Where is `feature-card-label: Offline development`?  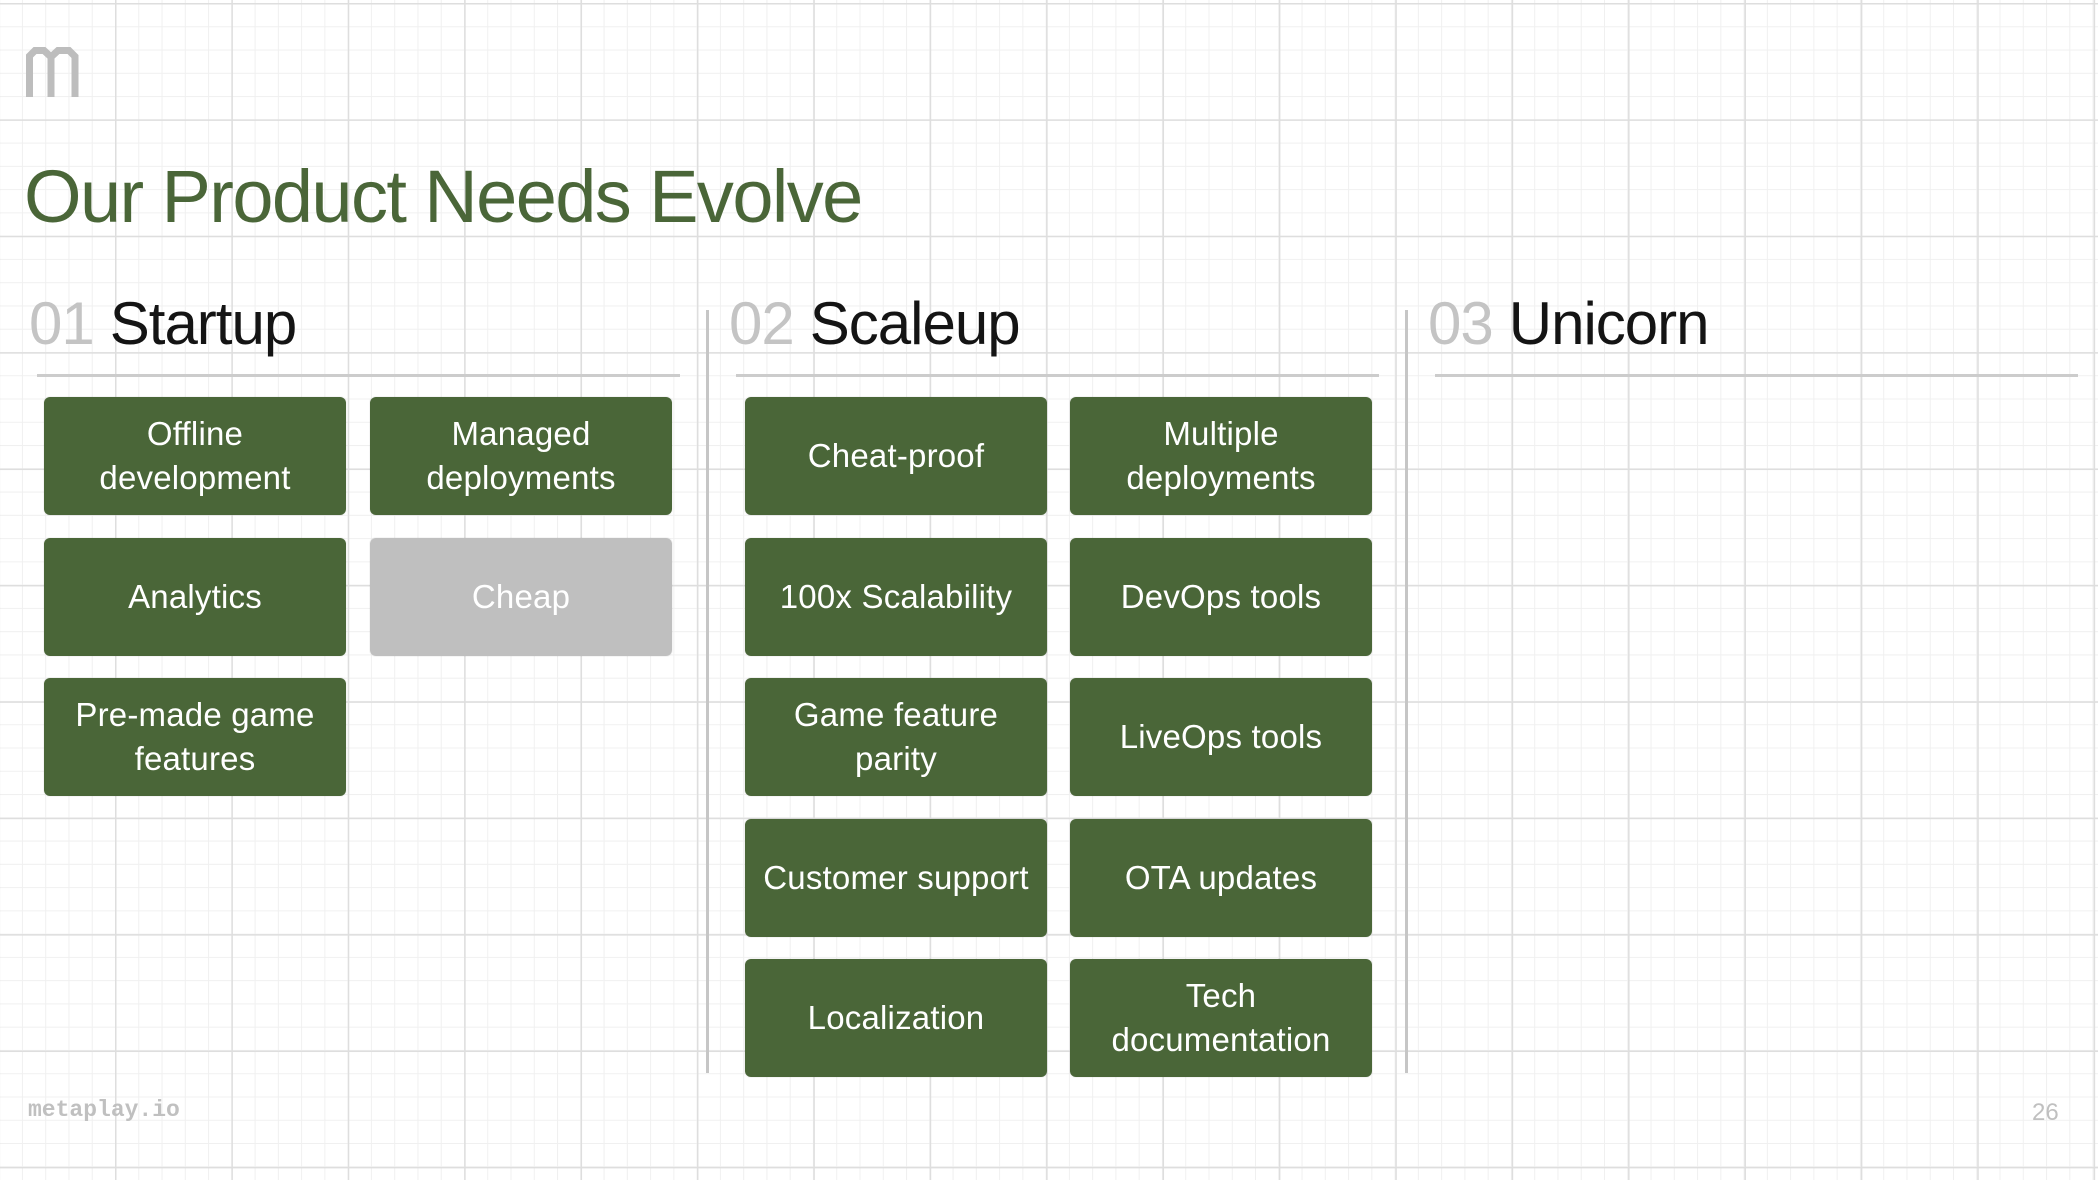
feature-card-label: Offline development is located at coordinates (195, 455).